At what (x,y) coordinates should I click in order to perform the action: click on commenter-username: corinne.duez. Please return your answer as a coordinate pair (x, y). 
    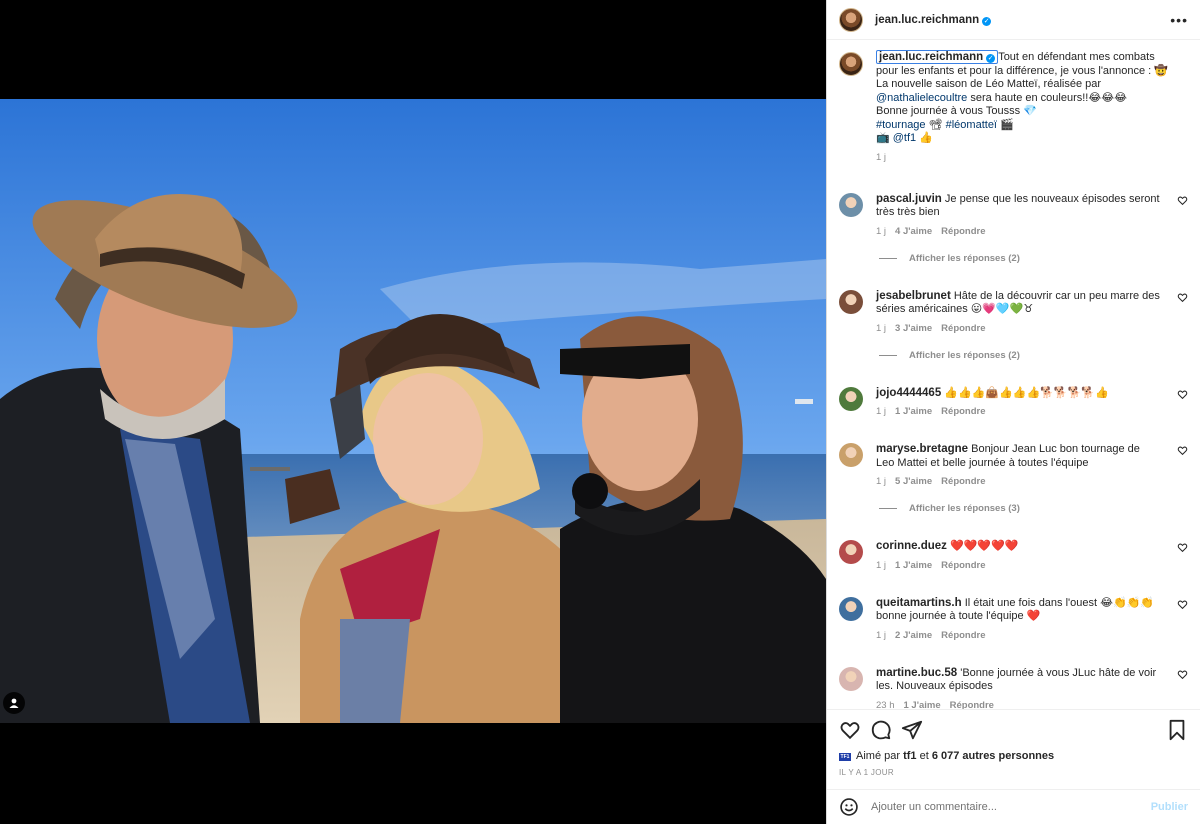
    Looking at the image, I should click on (911, 546).